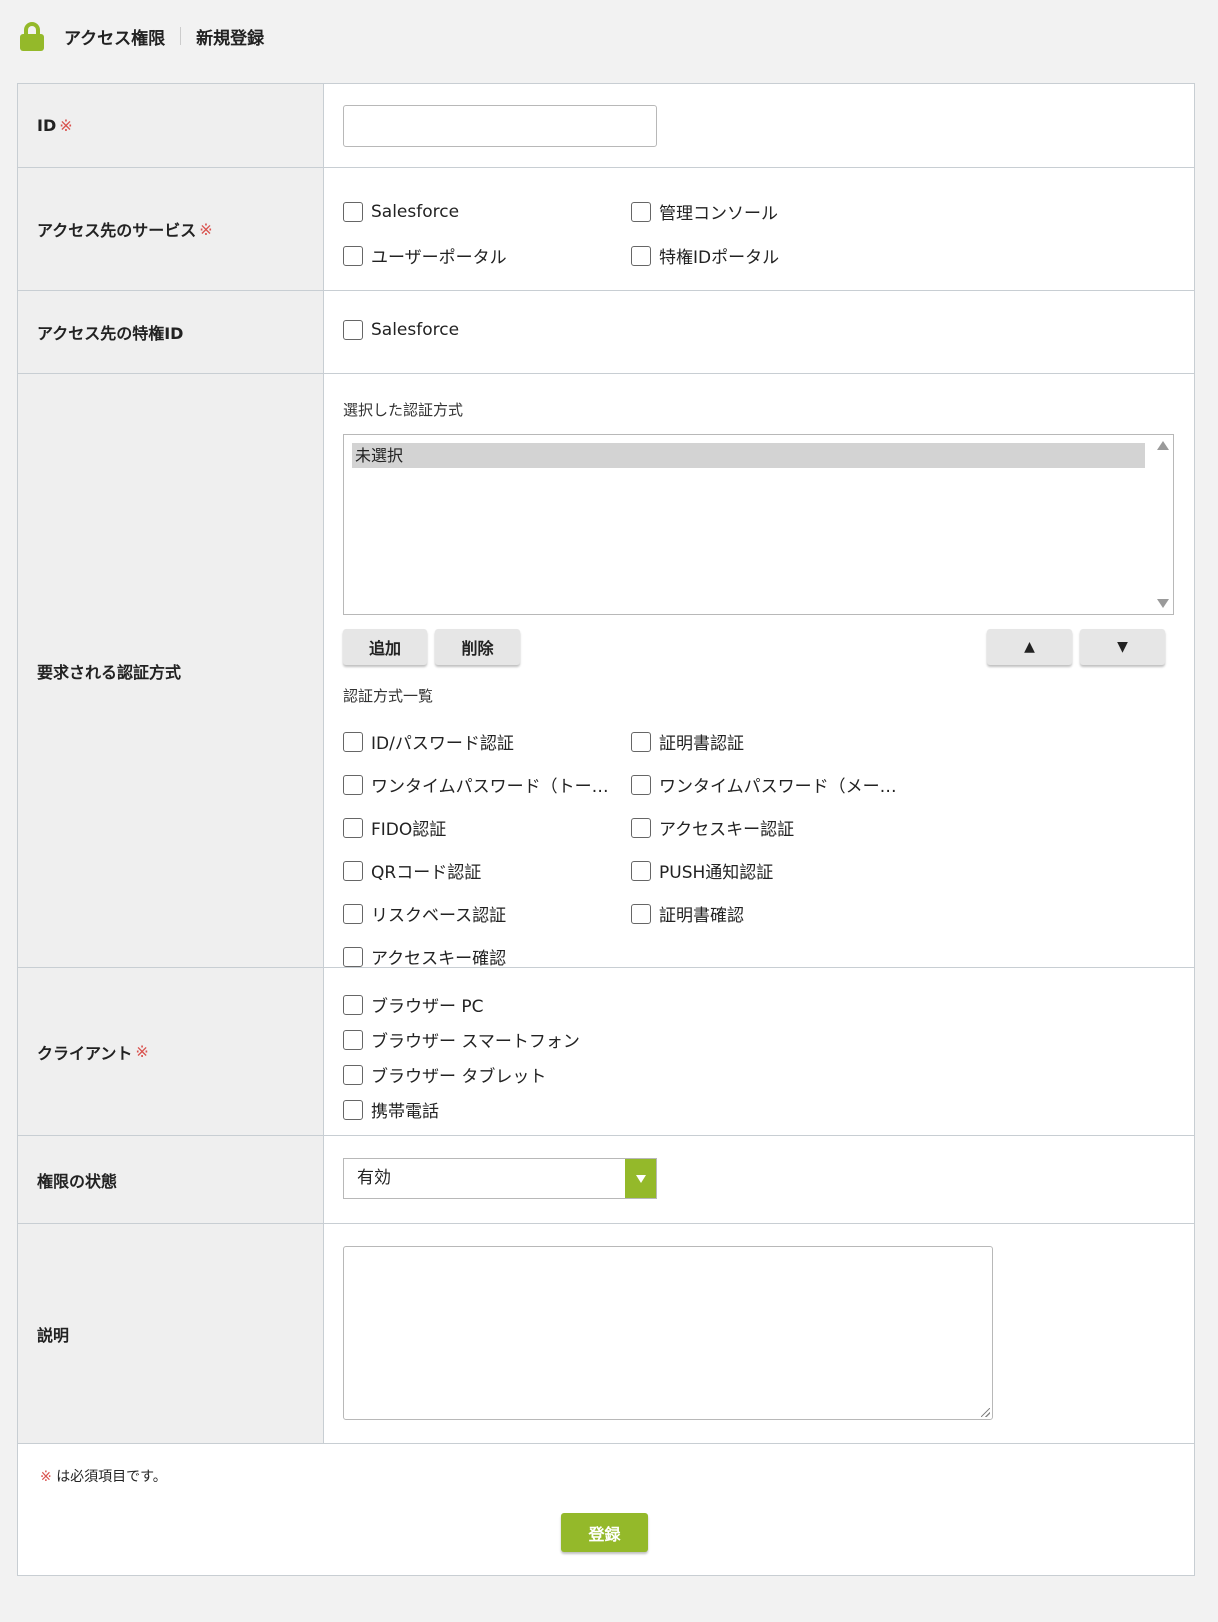 The width and height of the screenshot is (1218, 1622). Describe the element at coordinates (171, 1179) in the screenshot. I see `status-label: 権限の状態` at that location.